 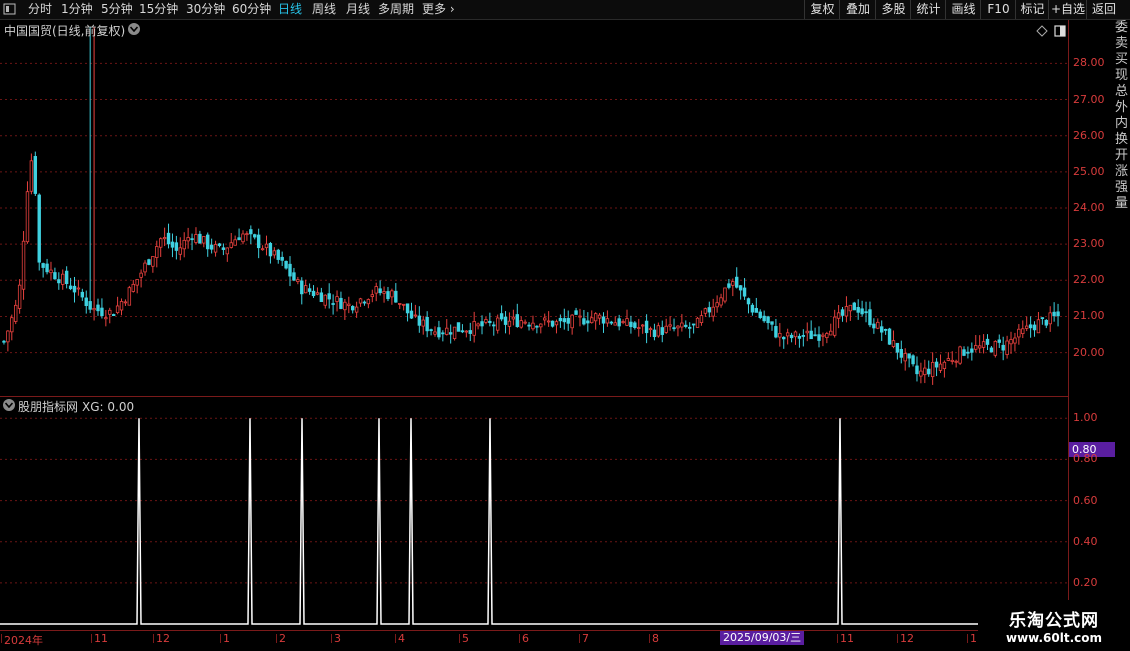 What do you see at coordinates (358, 9) in the screenshot?
I see `period-tab-monthly: 月线` at bounding box center [358, 9].